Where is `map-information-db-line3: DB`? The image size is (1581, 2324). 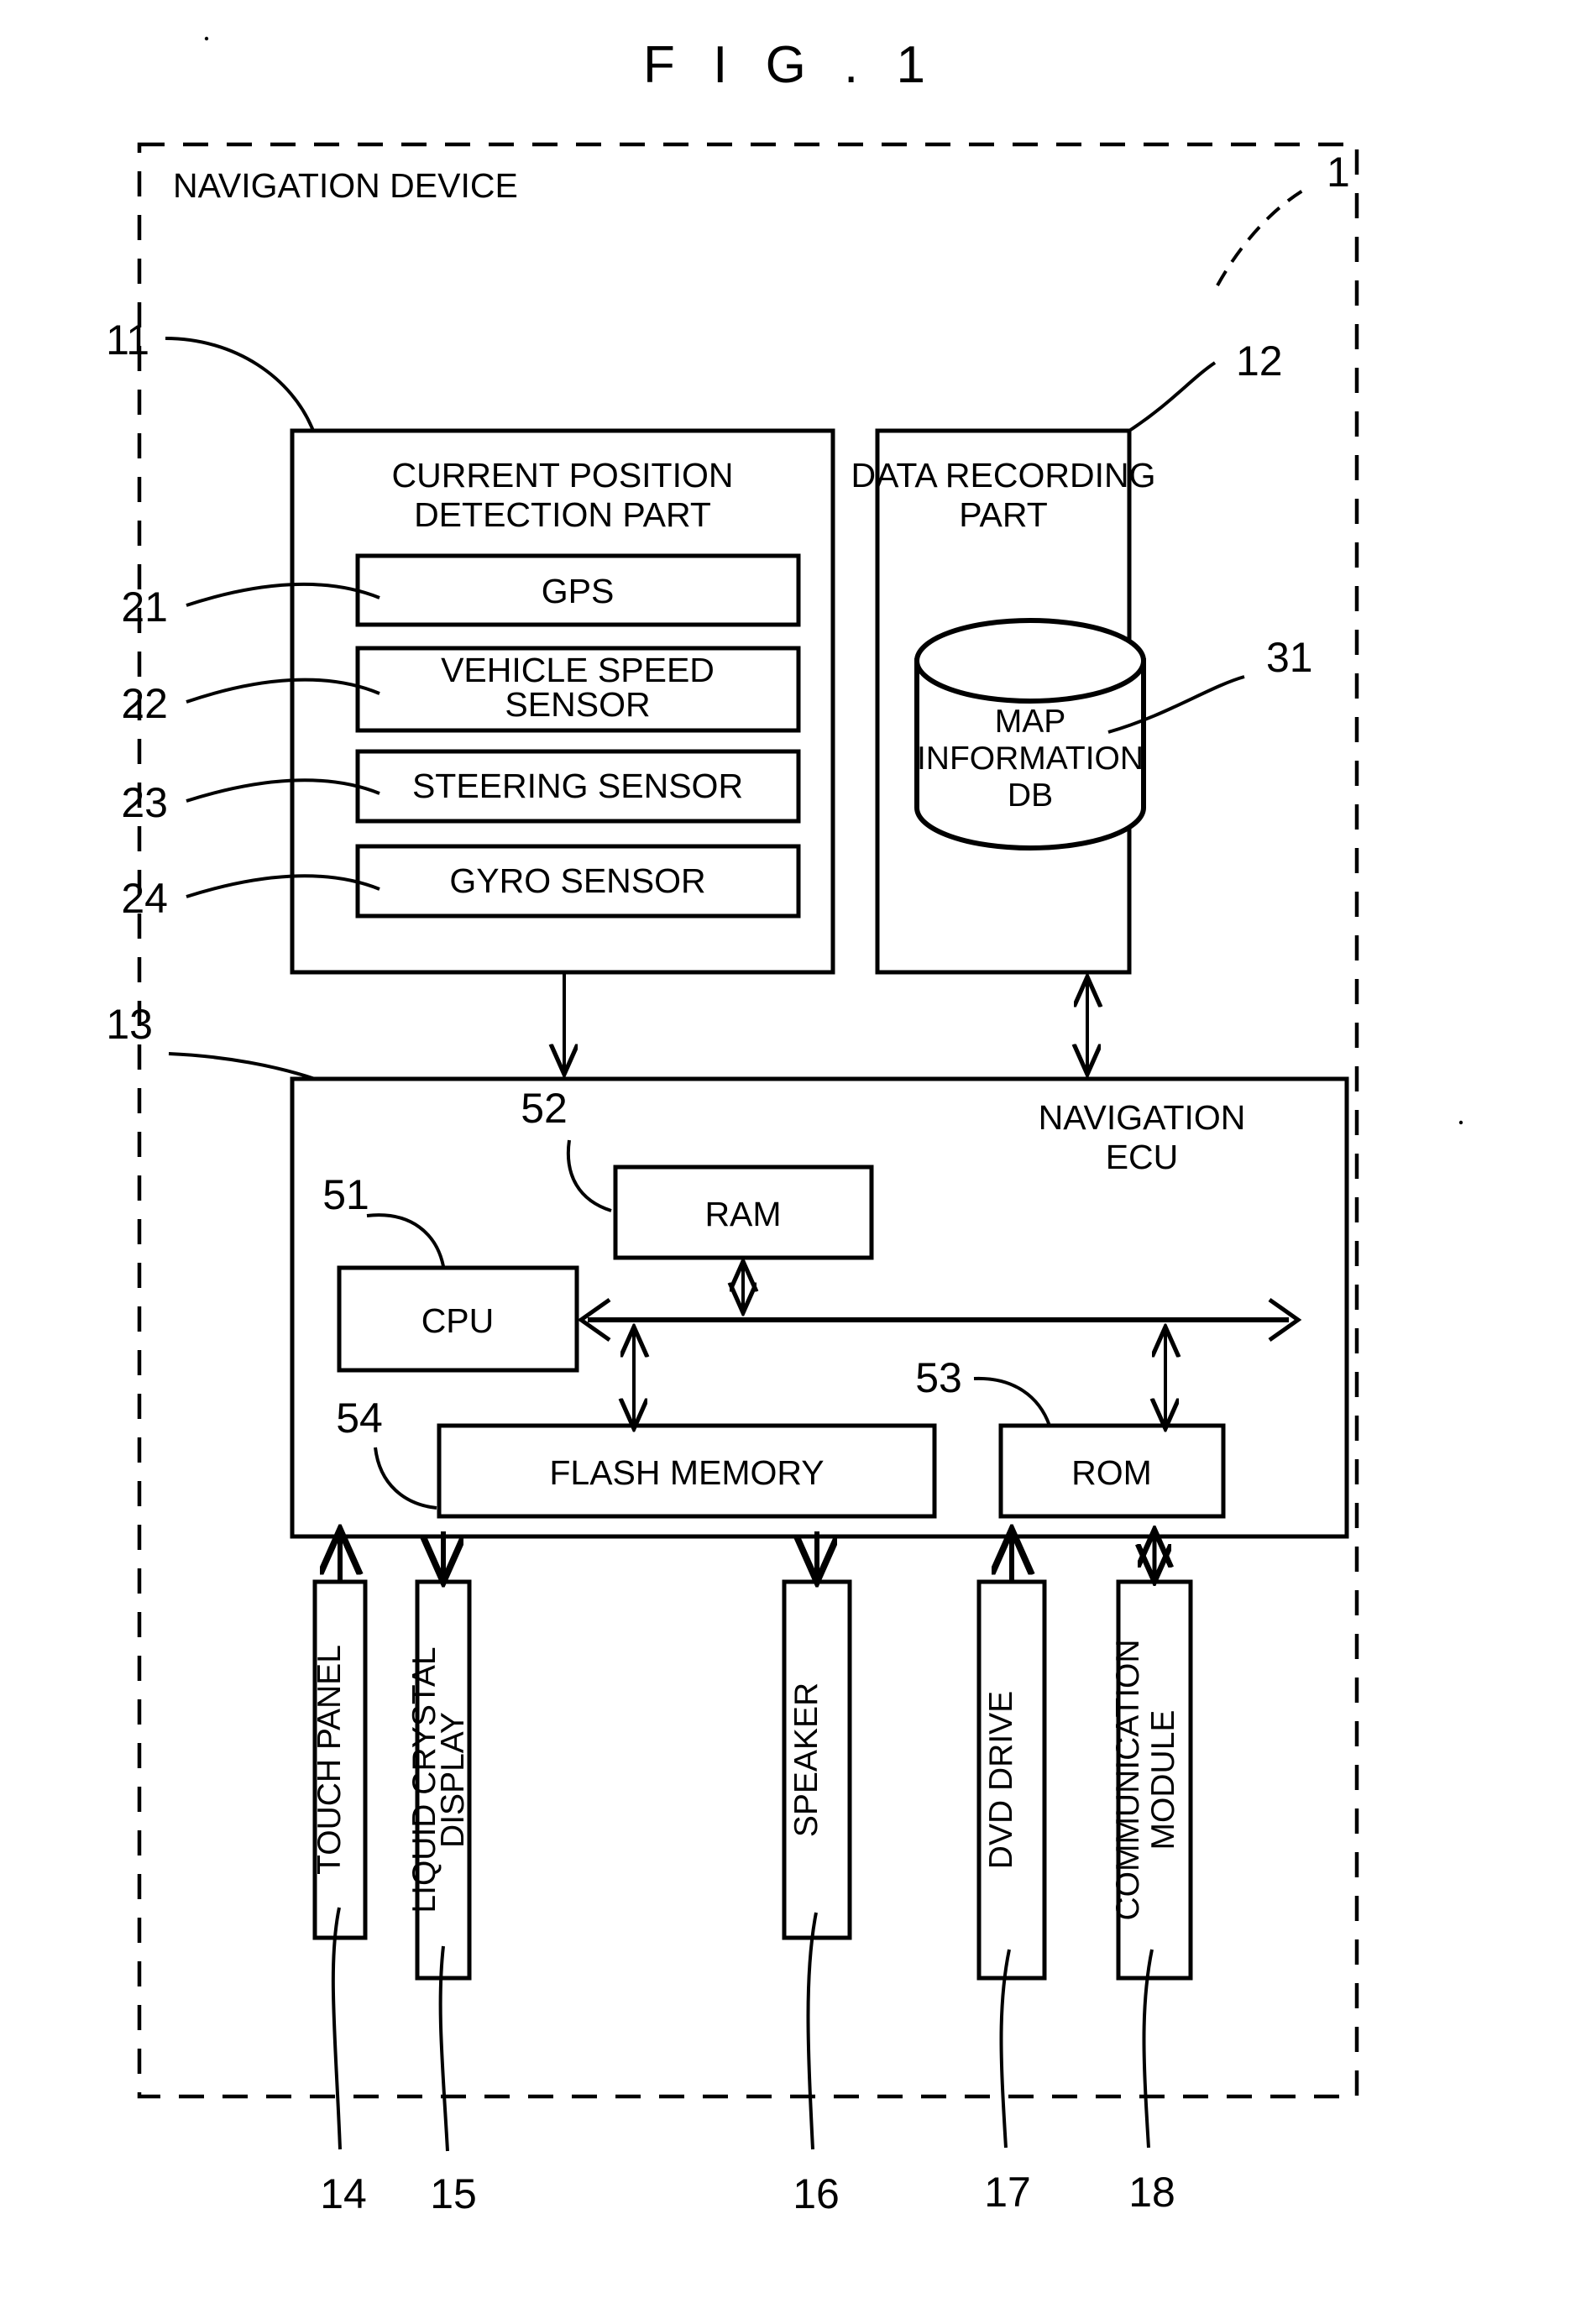
map-information-db-line3: DB is located at coordinates (1030, 796).